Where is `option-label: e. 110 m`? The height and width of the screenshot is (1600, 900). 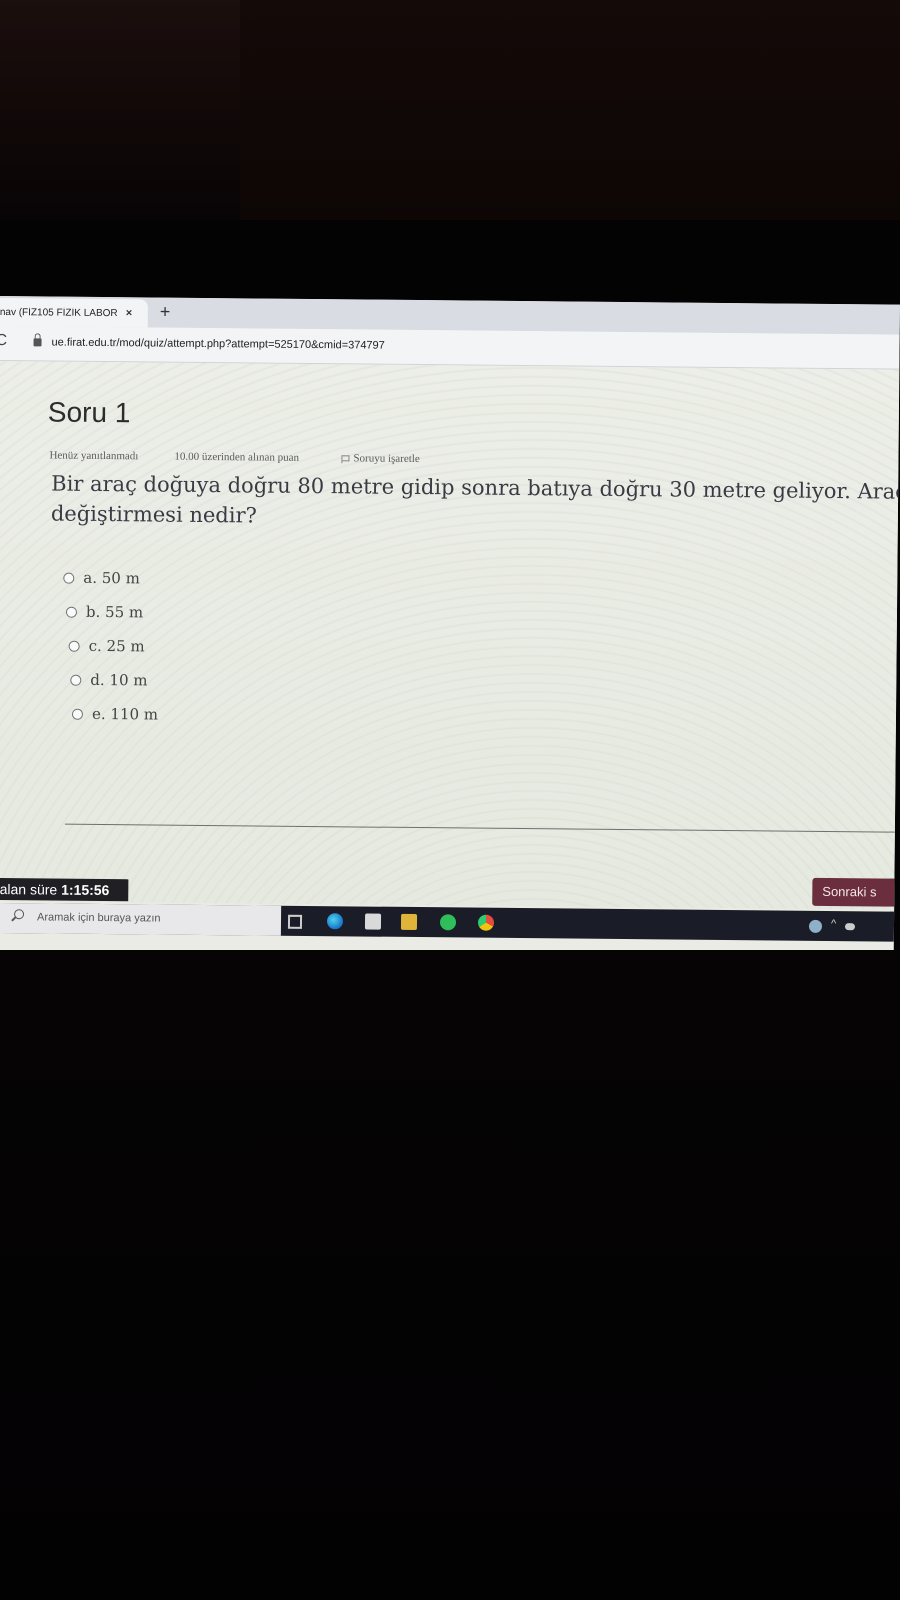
option-label: e. 110 m is located at coordinates (125, 714).